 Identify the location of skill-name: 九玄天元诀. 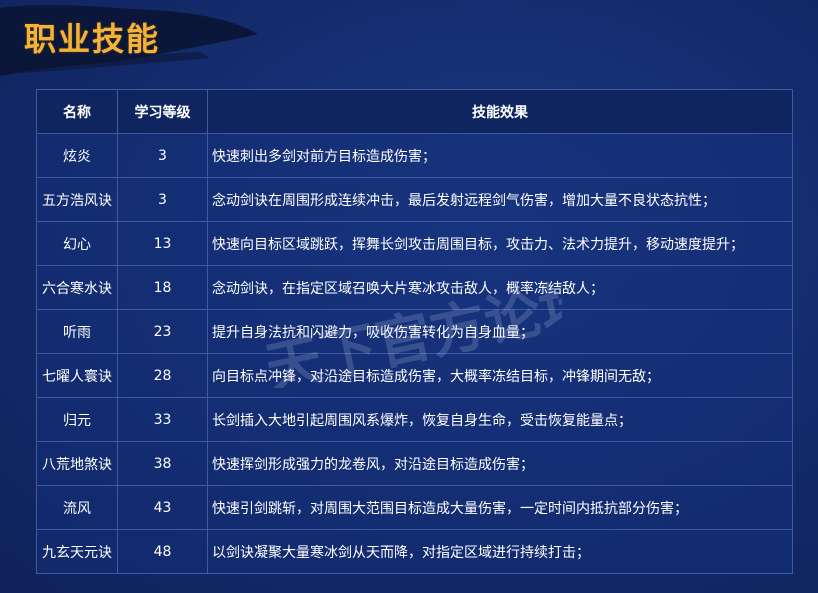
(77, 551).